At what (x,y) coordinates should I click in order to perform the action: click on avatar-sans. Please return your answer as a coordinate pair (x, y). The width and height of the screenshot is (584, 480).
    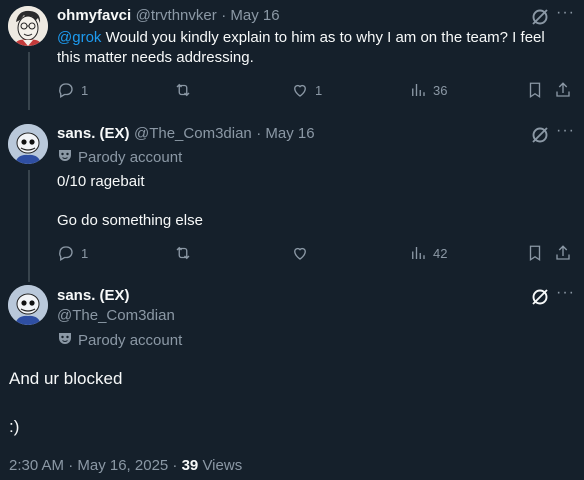
    Looking at the image, I should click on (28, 144).